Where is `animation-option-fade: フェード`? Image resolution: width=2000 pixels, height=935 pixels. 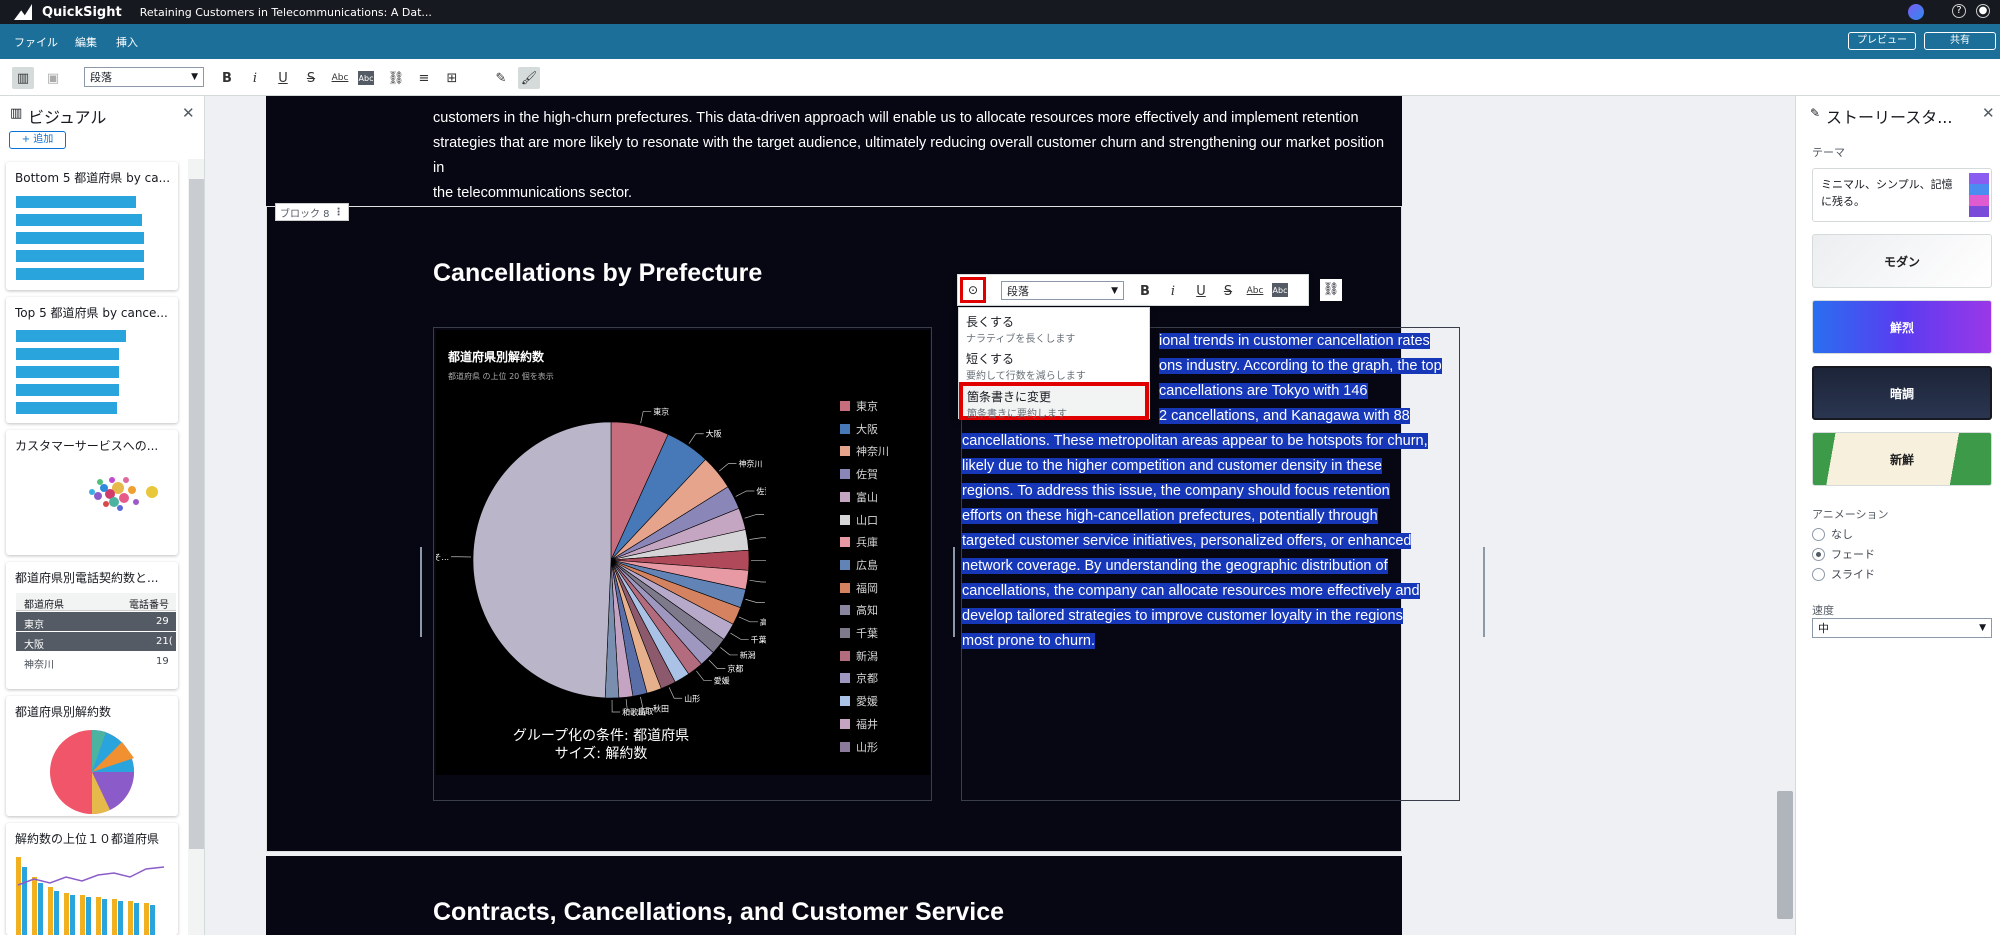 animation-option-fade: フェード is located at coordinates (1843, 554).